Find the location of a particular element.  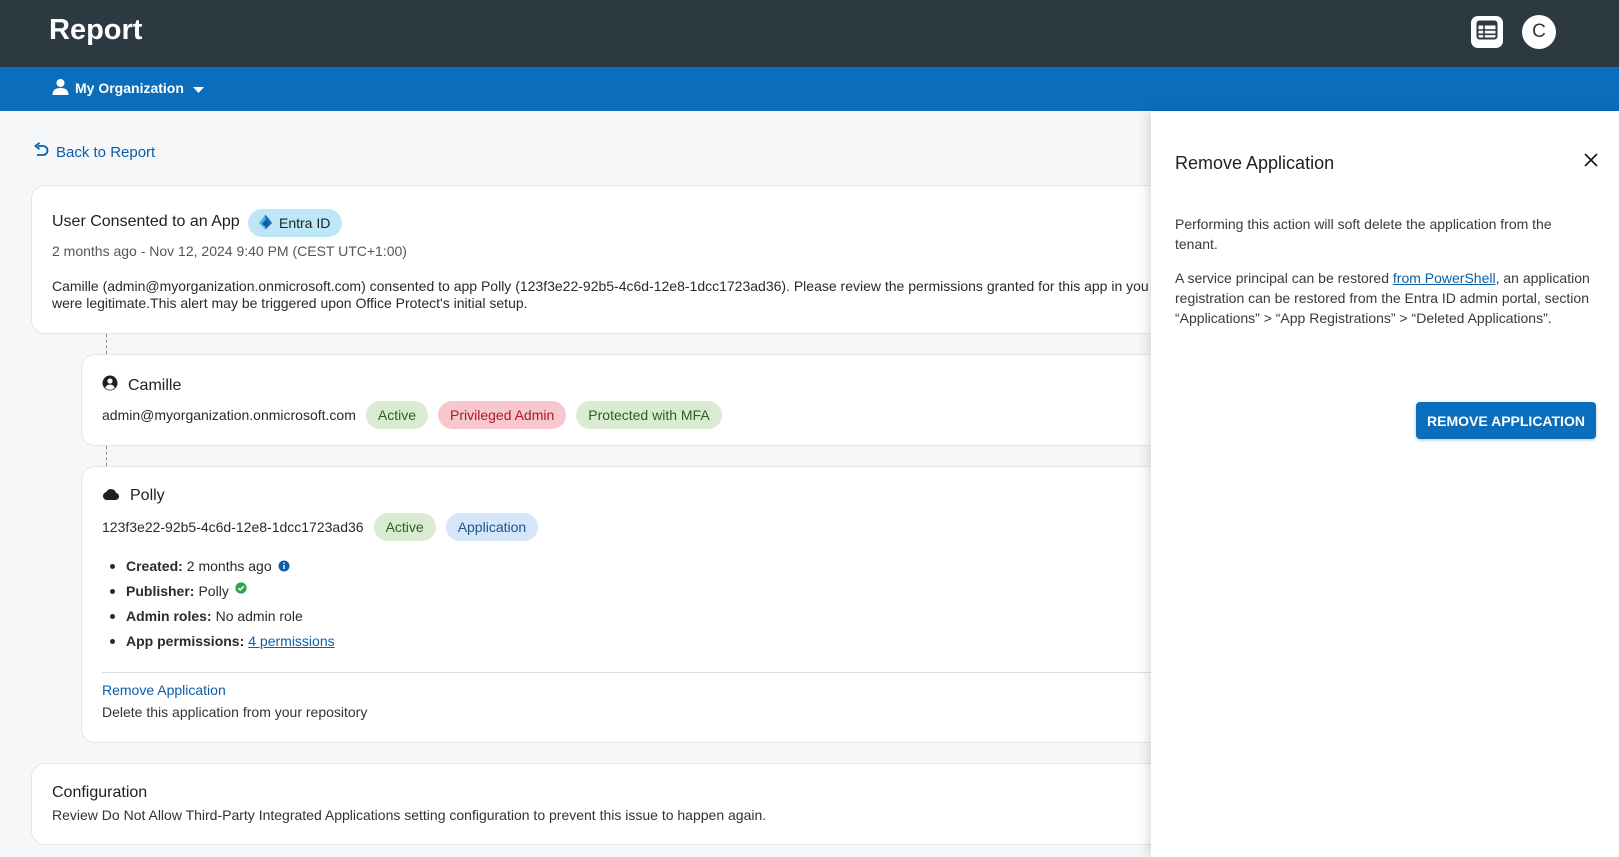

close-icon is located at coordinates (1591, 162).